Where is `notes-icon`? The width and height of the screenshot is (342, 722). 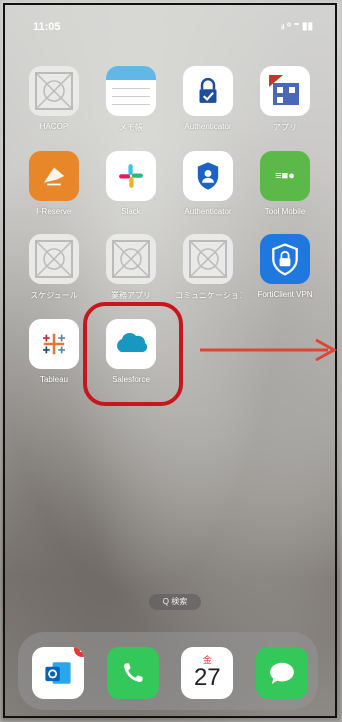
notes-icon is located at coordinates (131, 91).